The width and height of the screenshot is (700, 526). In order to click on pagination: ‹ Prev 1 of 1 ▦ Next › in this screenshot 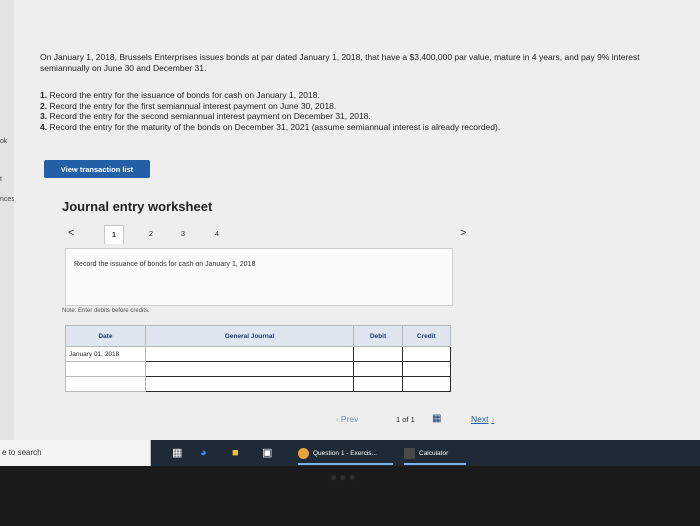, I will do `click(357, 421)`.